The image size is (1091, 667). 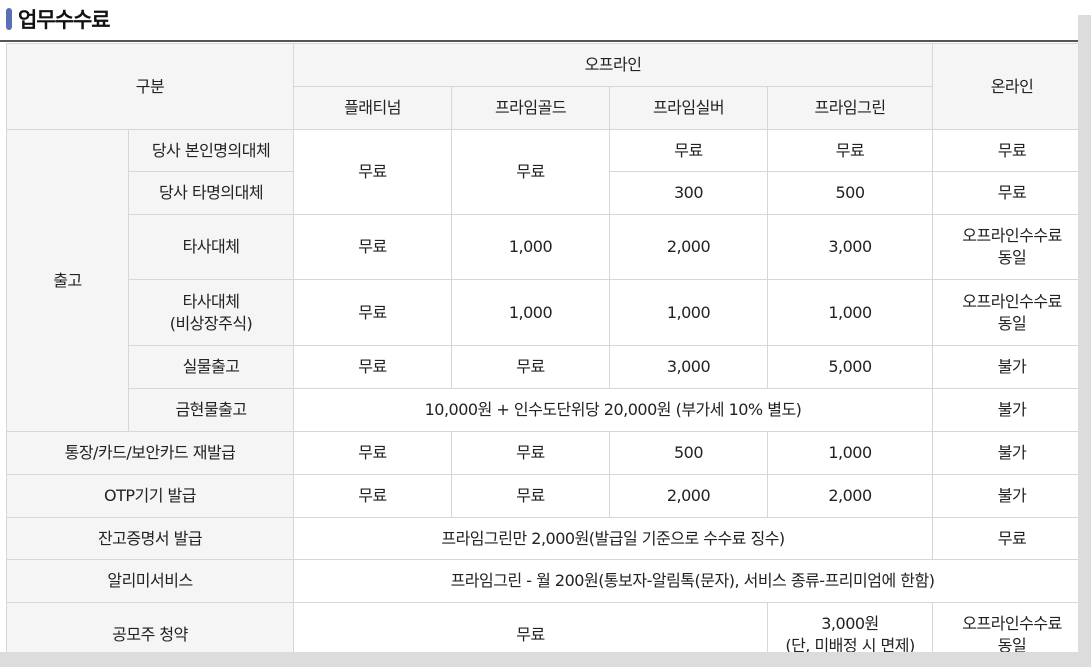 I want to click on table-cell: 10,000원 + 인수도단위당 20,000원 (부가세 10% 별도), so click(x=613, y=410).